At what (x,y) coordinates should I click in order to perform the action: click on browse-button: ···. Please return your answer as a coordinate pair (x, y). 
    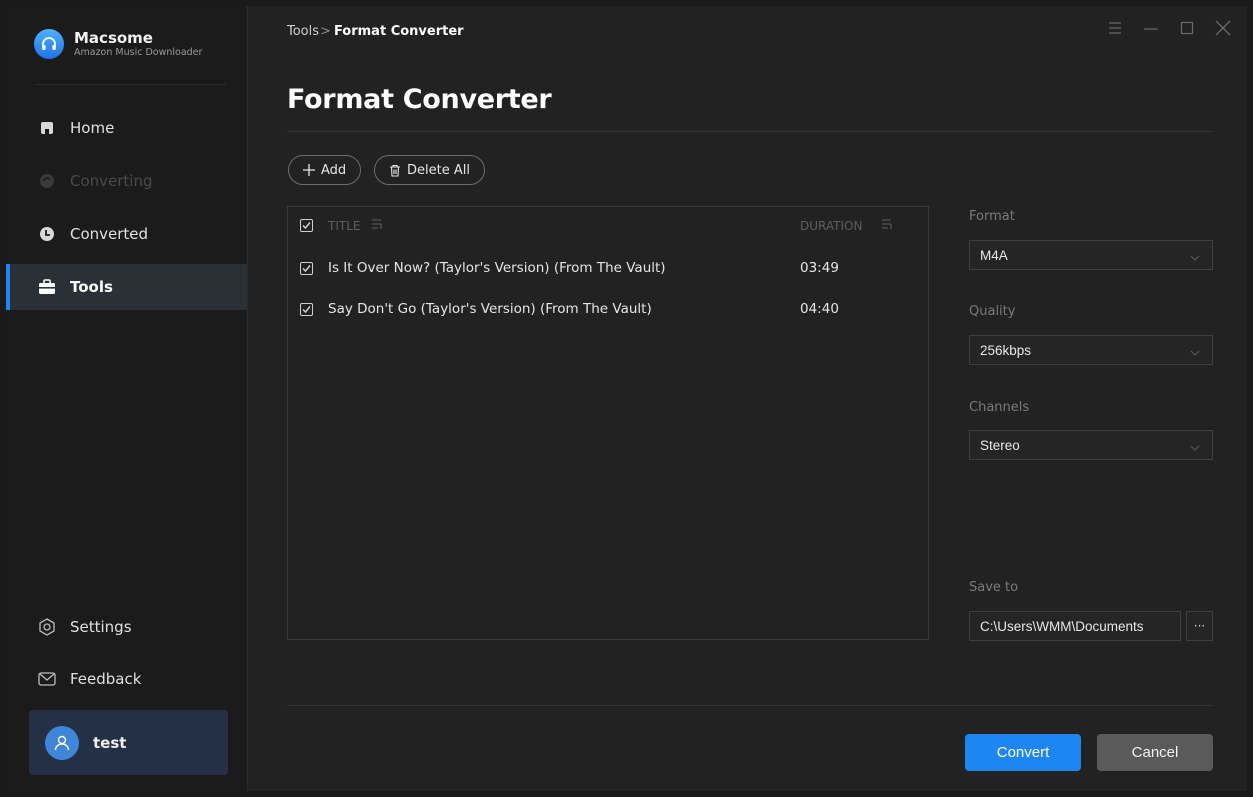
    Looking at the image, I should click on (1199, 626).